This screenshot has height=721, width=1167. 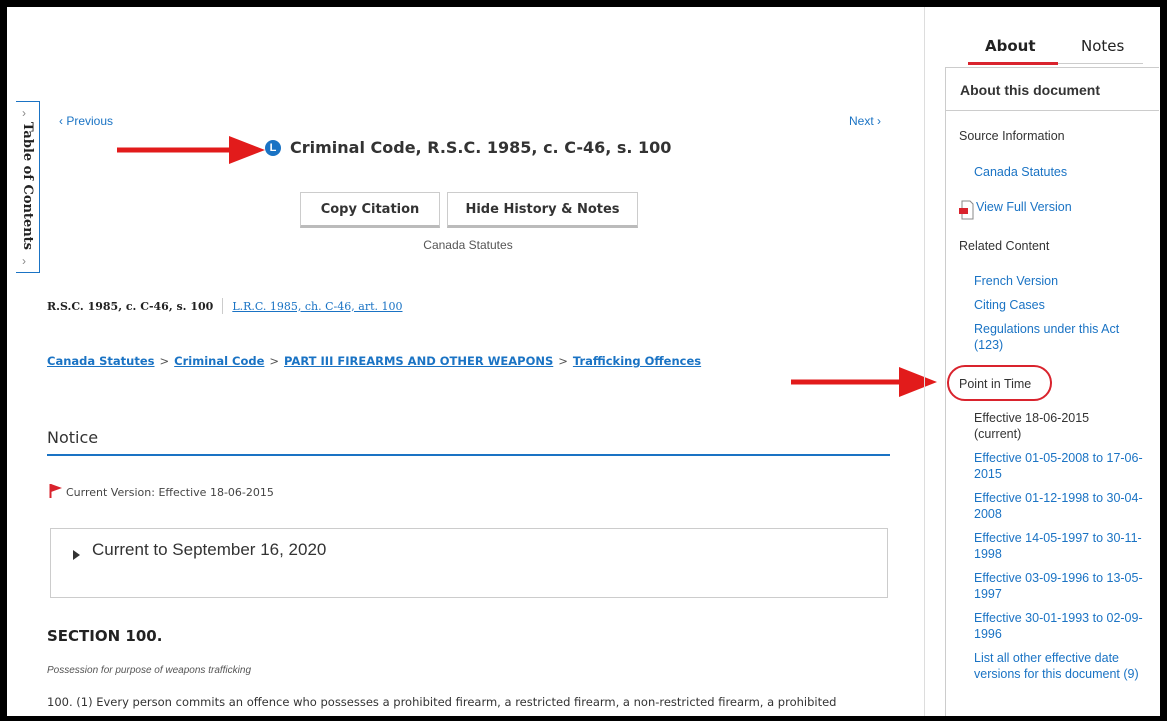 I want to click on french-version-link: French Version, so click(x=1064, y=281).